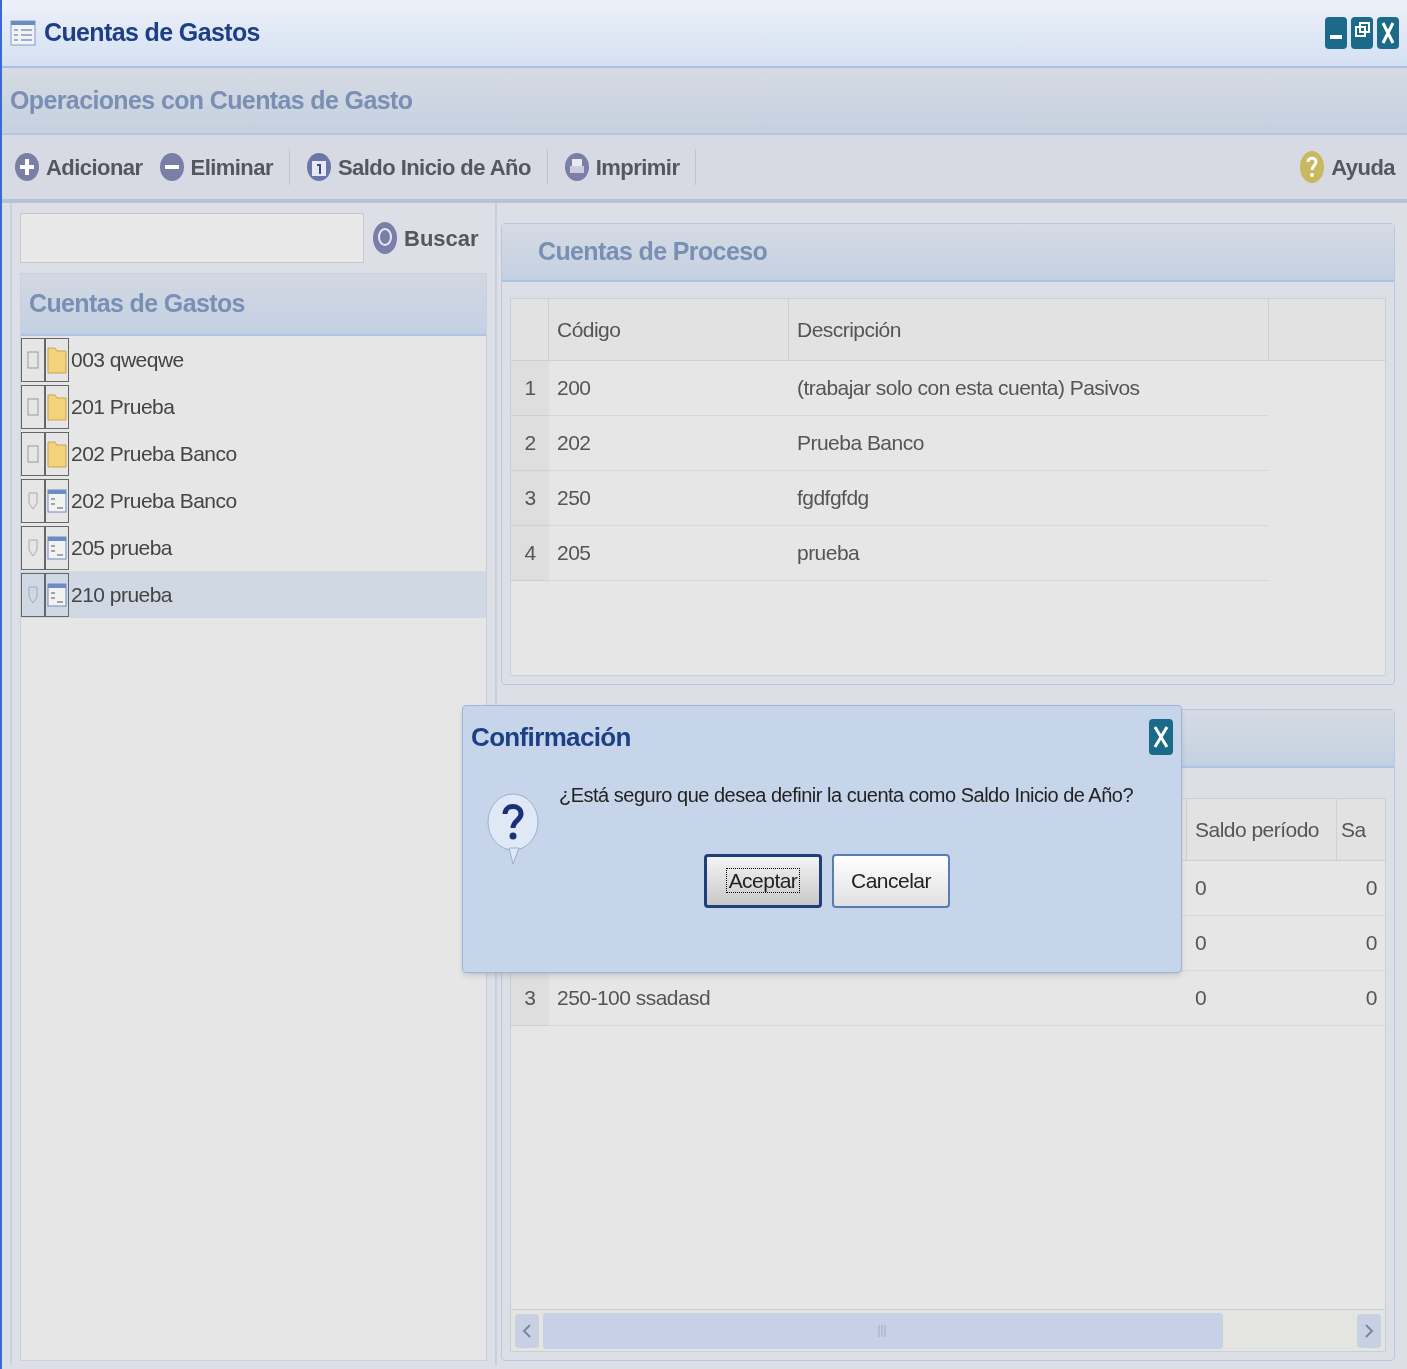 Image resolution: width=1407 pixels, height=1369 pixels. I want to click on magnifier-icon, so click(385, 238).